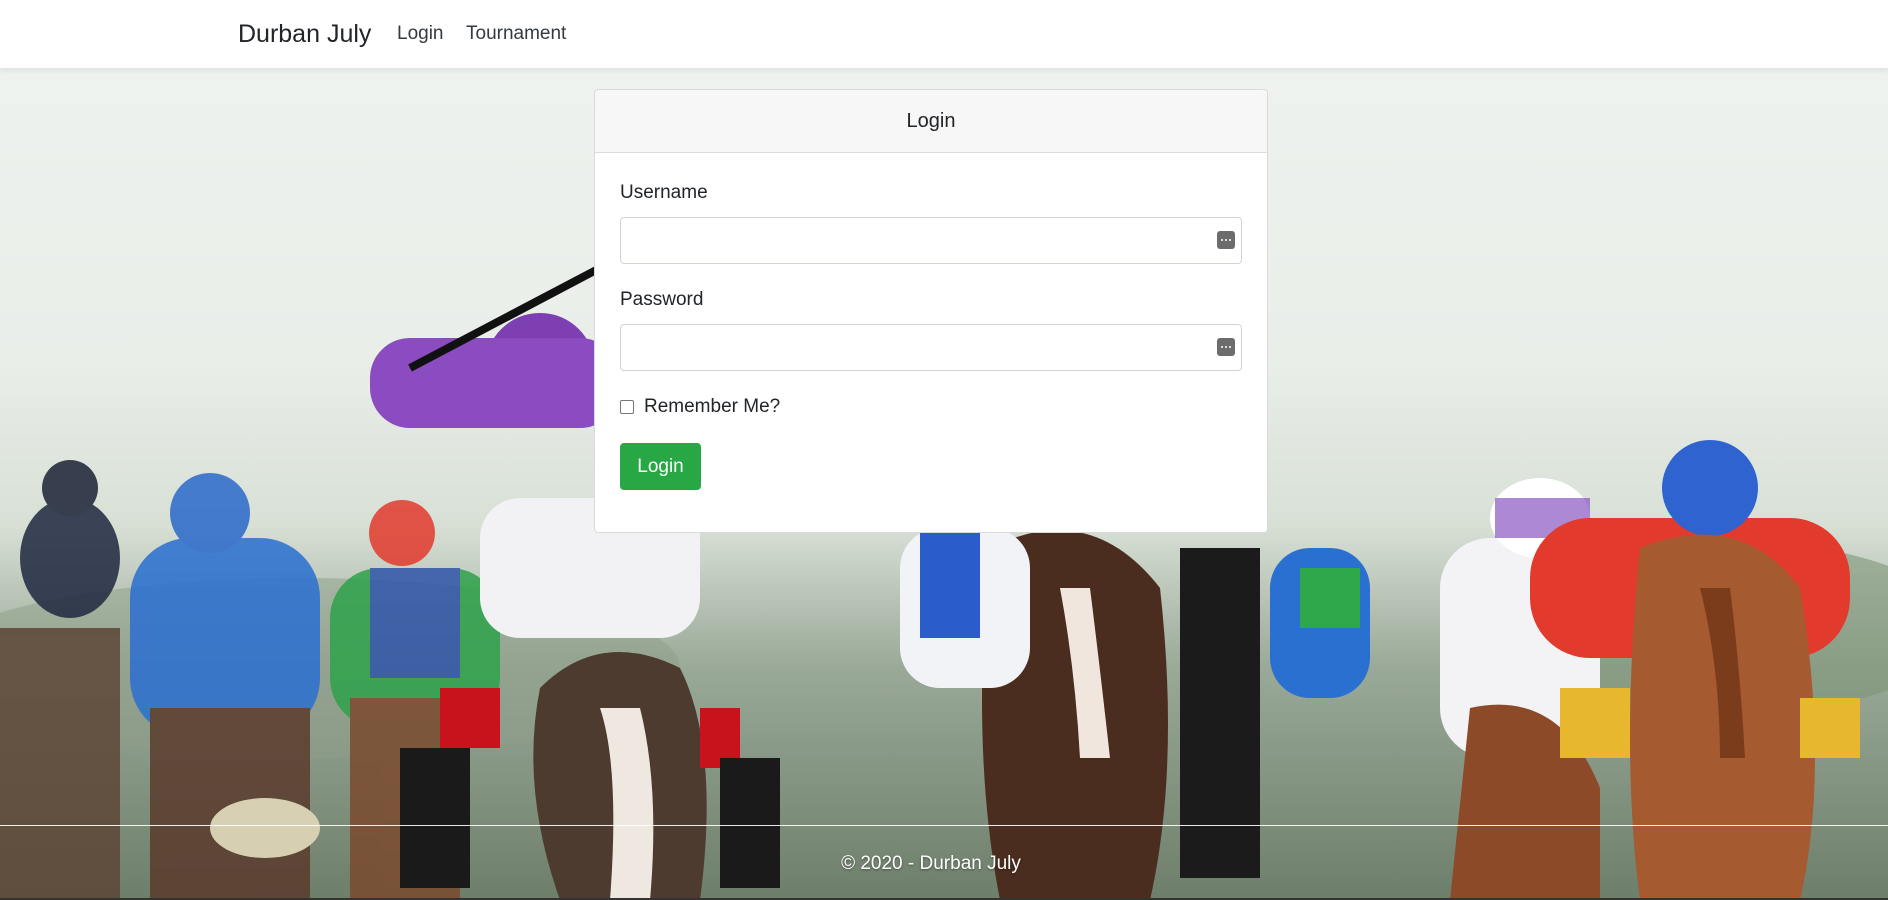  What do you see at coordinates (420, 34) in the screenshot?
I see `nav-link-login: Login` at bounding box center [420, 34].